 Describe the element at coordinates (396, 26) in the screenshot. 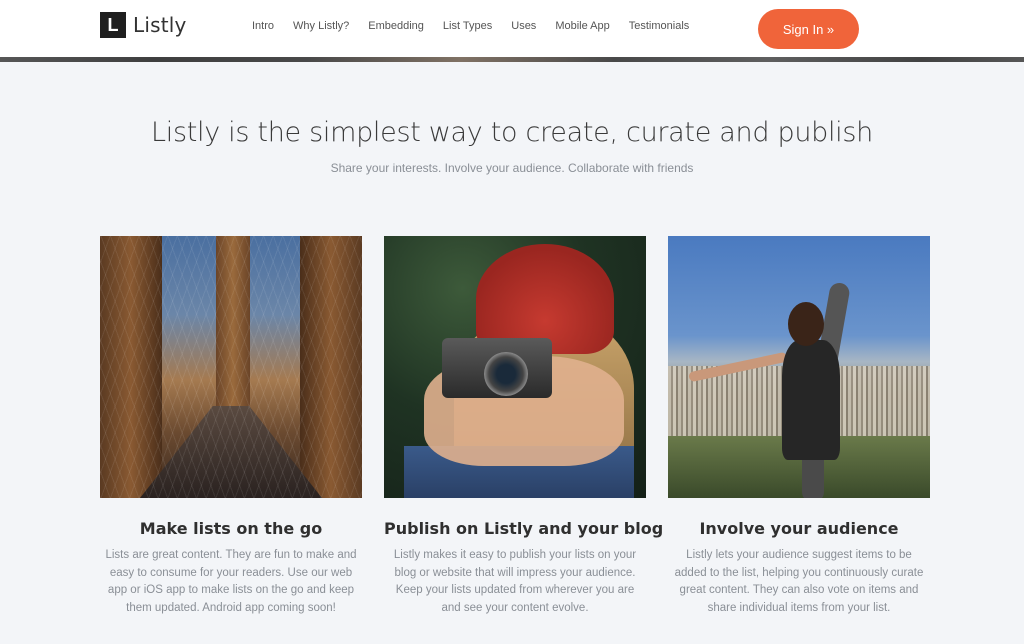

I see `nav-link-embedding: Embedding` at that location.